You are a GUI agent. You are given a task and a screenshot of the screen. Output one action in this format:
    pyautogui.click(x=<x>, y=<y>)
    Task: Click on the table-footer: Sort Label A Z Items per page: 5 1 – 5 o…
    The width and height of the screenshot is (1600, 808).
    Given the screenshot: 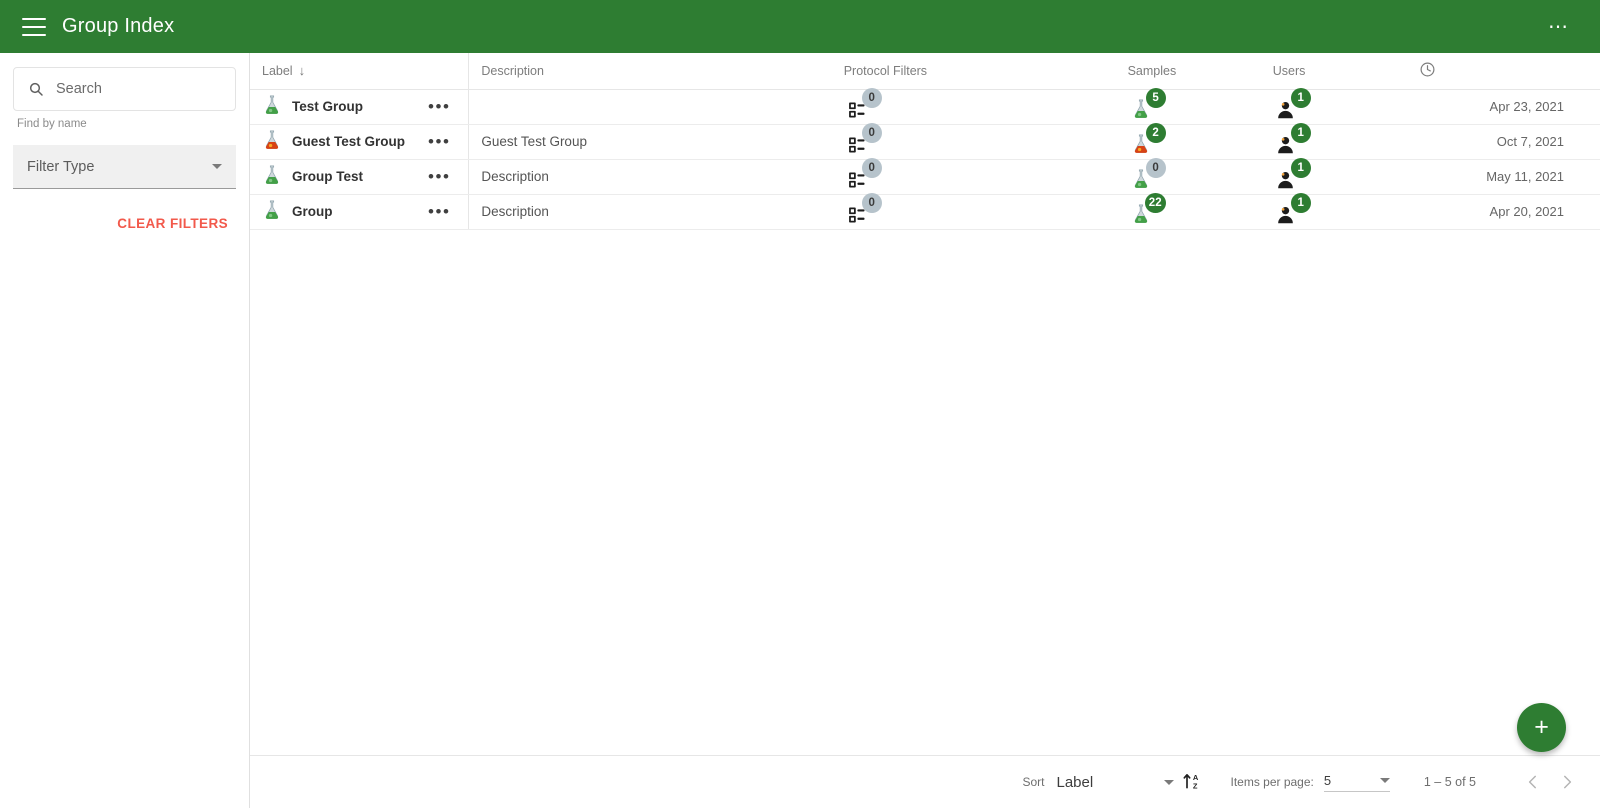 What is the action you would take?
    pyautogui.click(x=925, y=781)
    